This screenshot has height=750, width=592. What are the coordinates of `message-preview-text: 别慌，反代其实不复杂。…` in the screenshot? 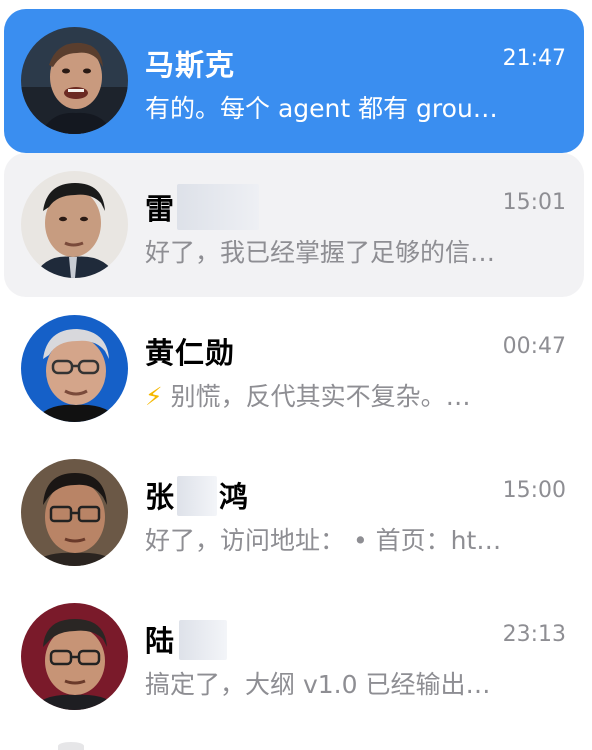 It's located at (320, 396).